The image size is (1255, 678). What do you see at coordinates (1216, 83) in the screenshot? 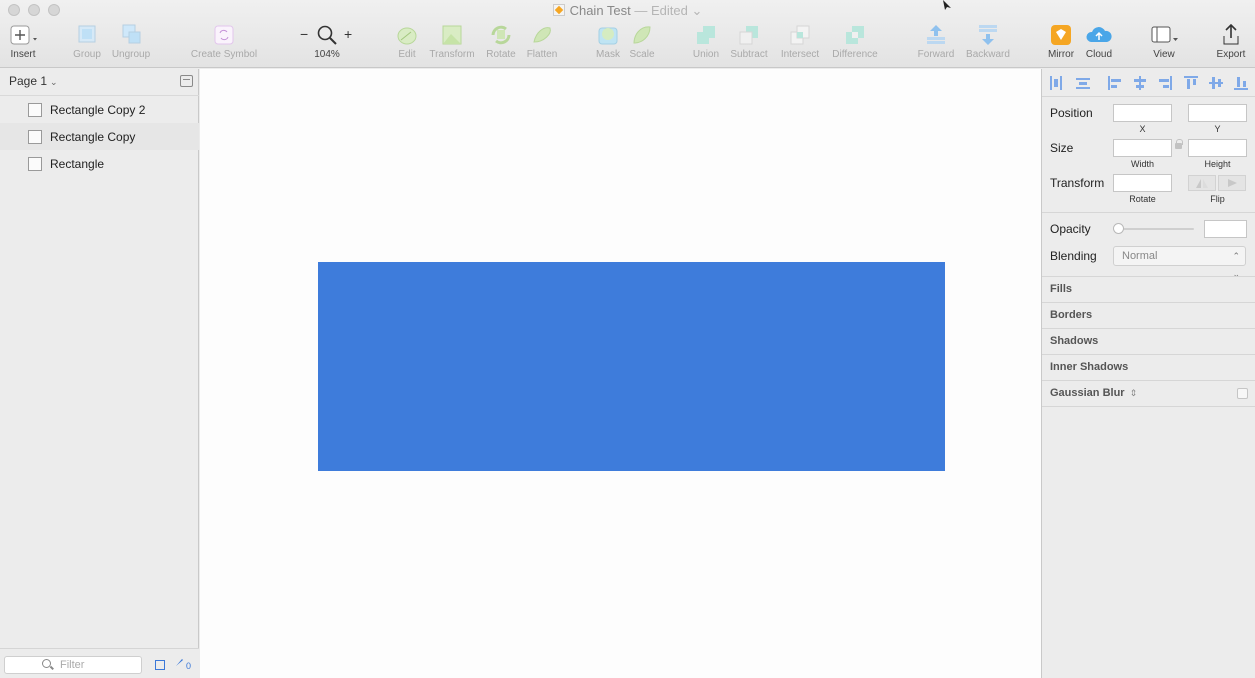
I see `align-middle-vertical-icon` at bounding box center [1216, 83].